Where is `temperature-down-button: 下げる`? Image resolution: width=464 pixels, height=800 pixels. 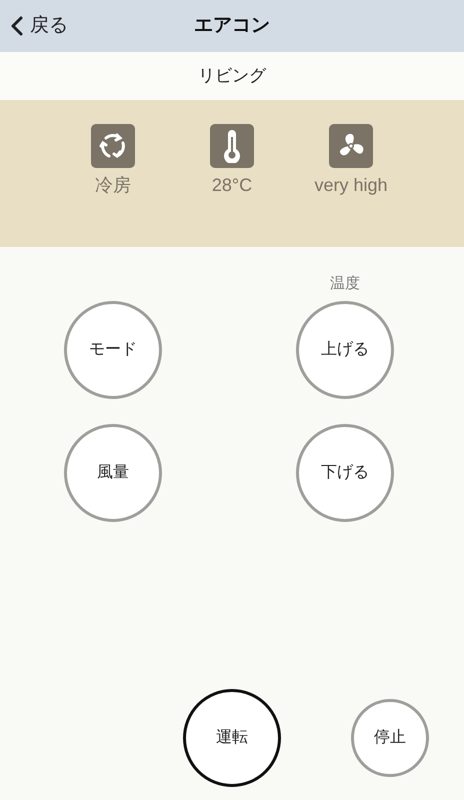
temperature-down-button: 下げる is located at coordinates (345, 473).